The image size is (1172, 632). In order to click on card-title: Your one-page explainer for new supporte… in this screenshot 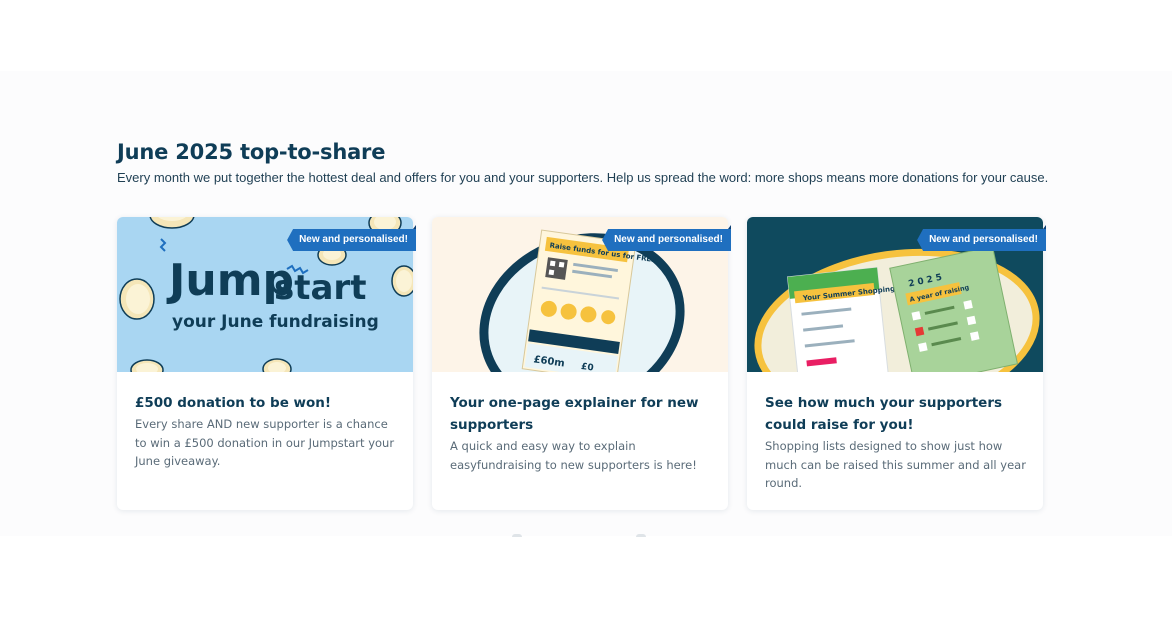, I will do `click(574, 414)`.